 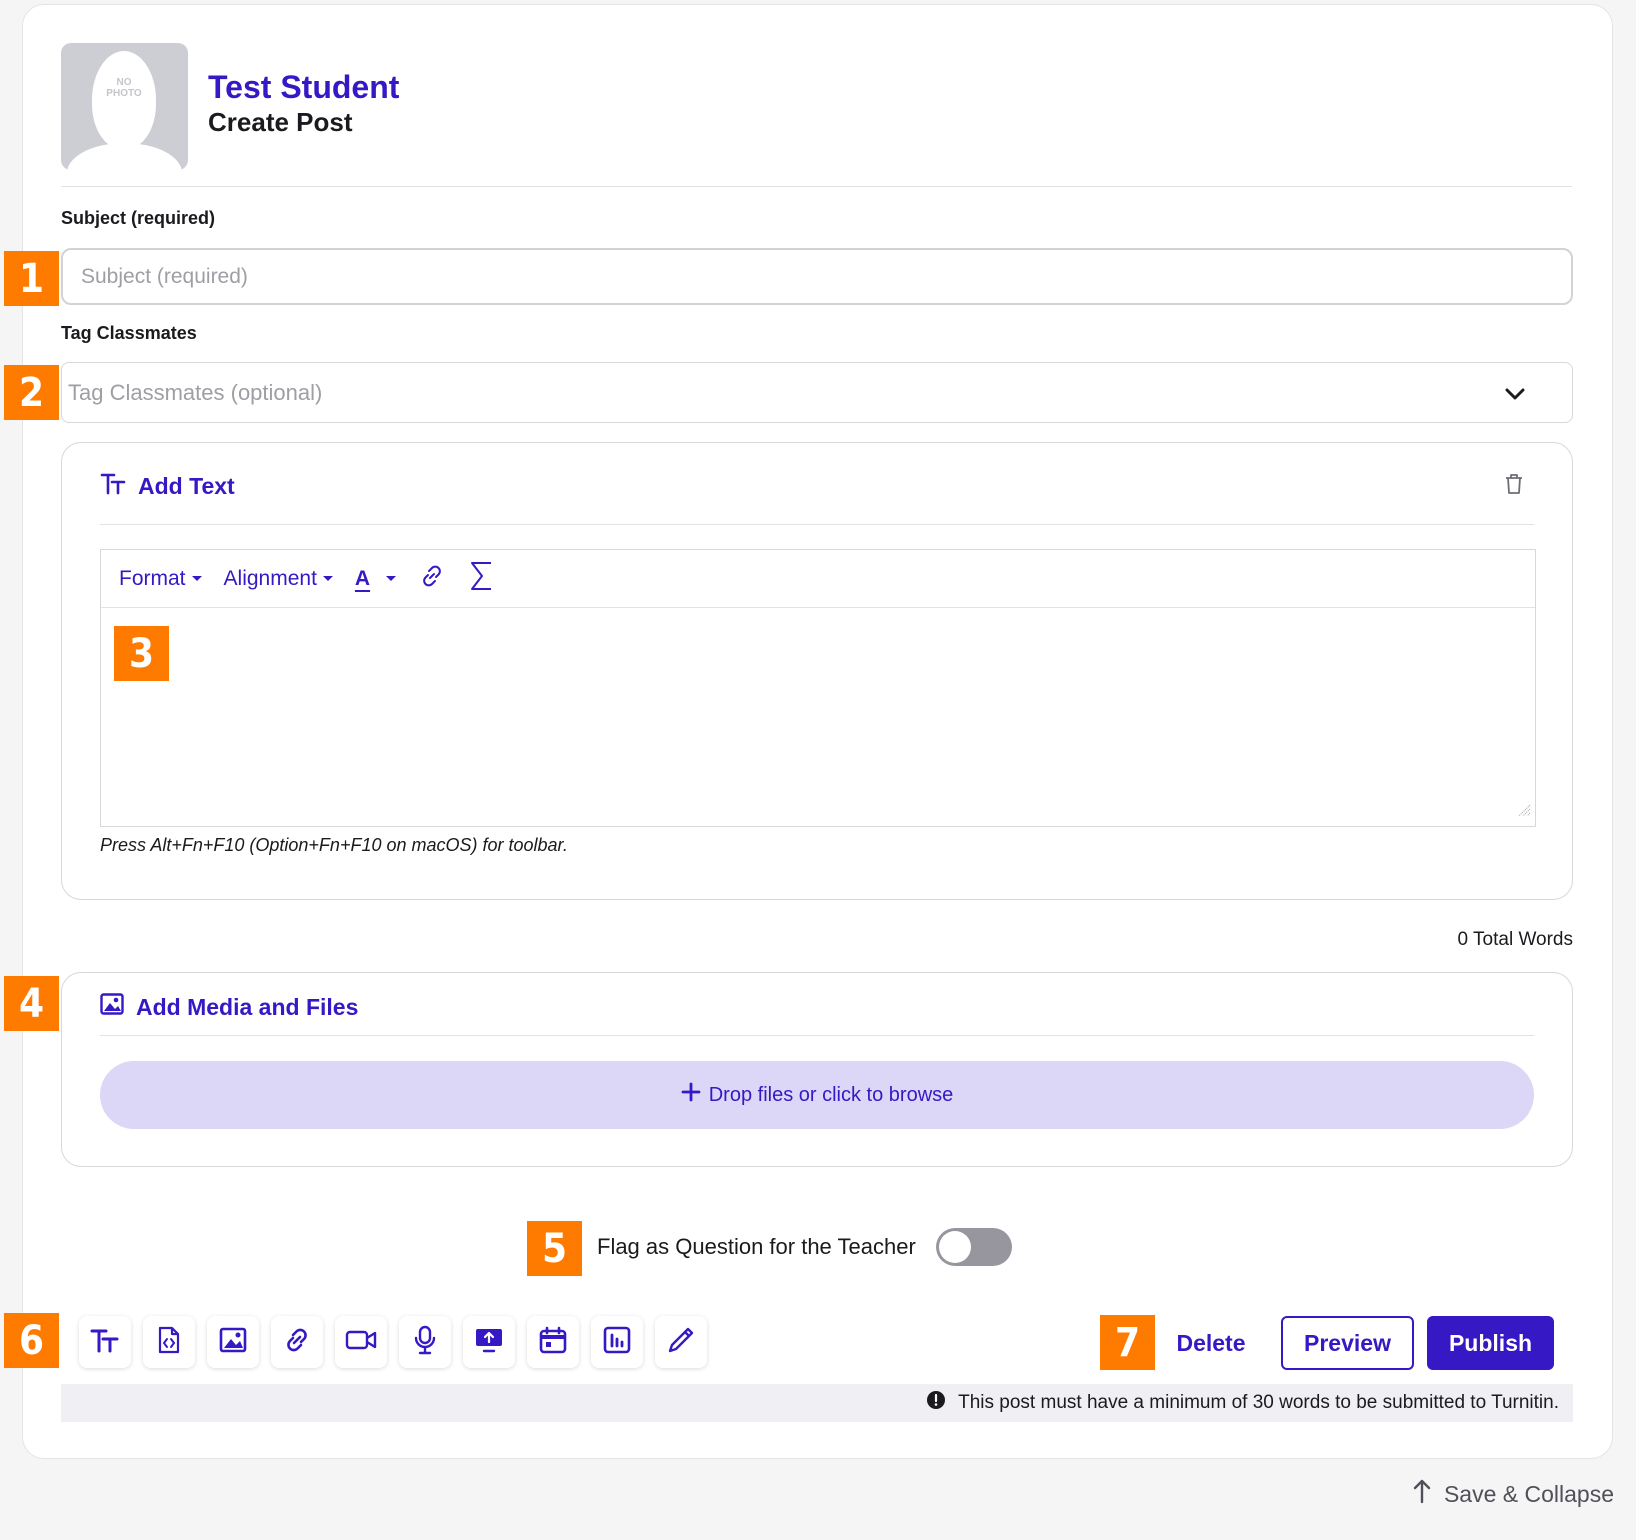 I want to click on text-color-dropdown: A, so click(x=375, y=578).